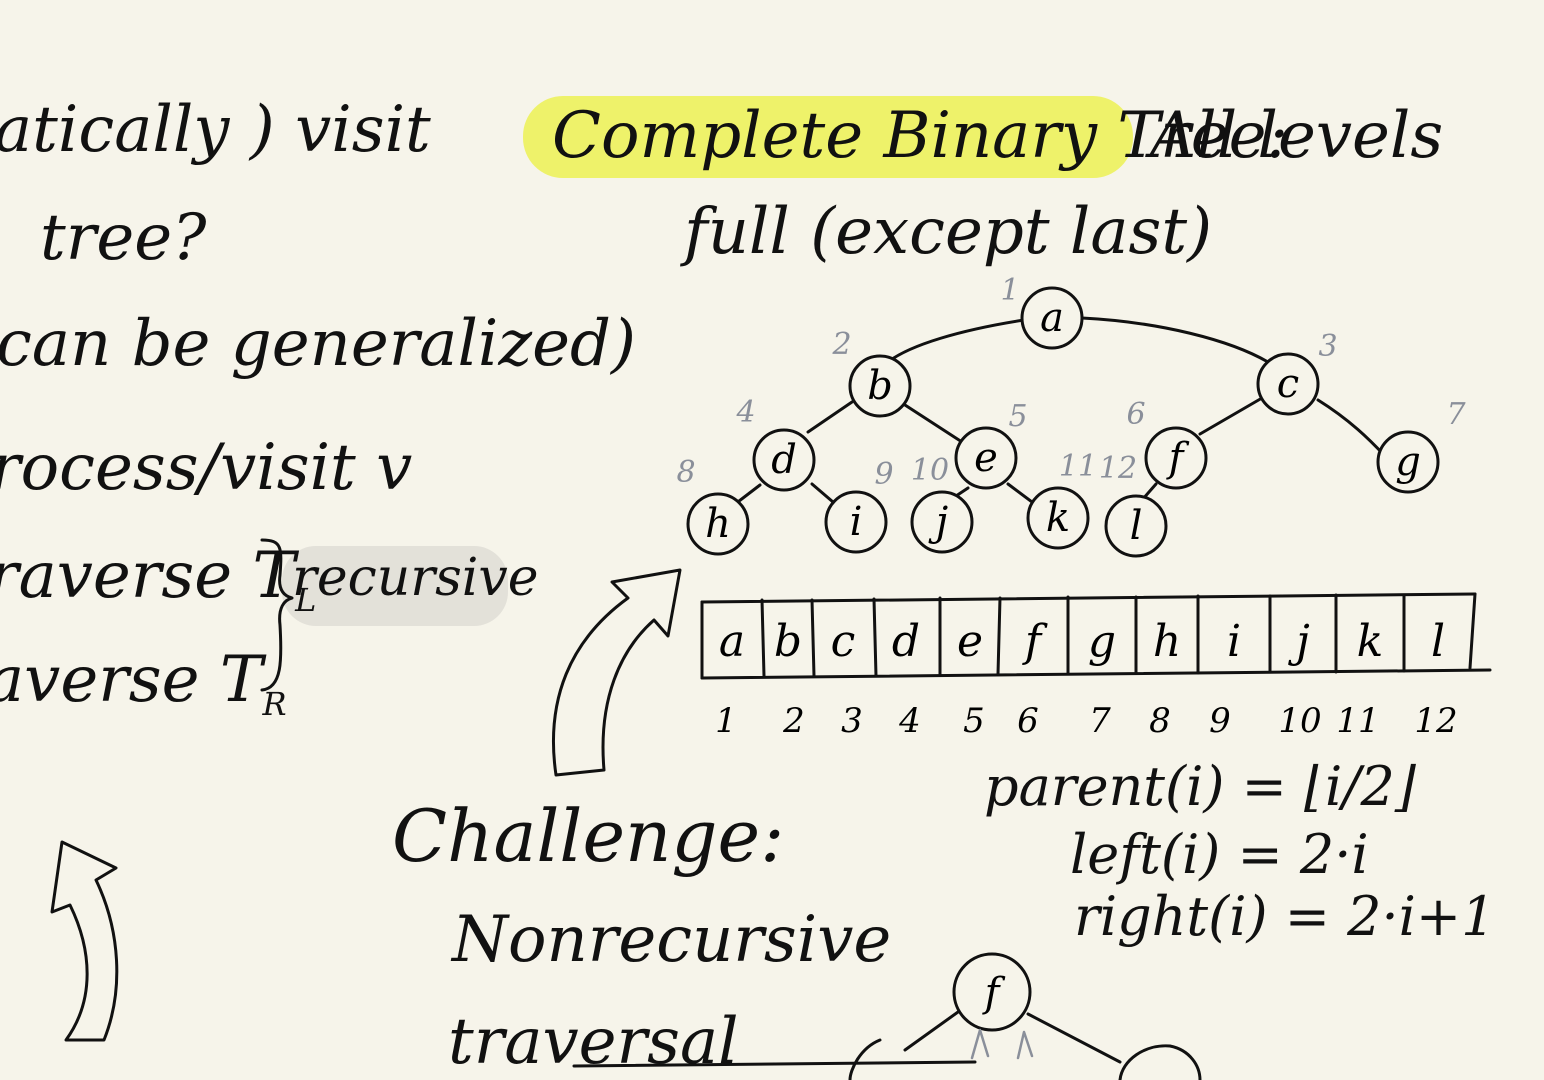 The image size is (1544, 1080). I want to click on curved-arrow-middle, so click(617, 672).